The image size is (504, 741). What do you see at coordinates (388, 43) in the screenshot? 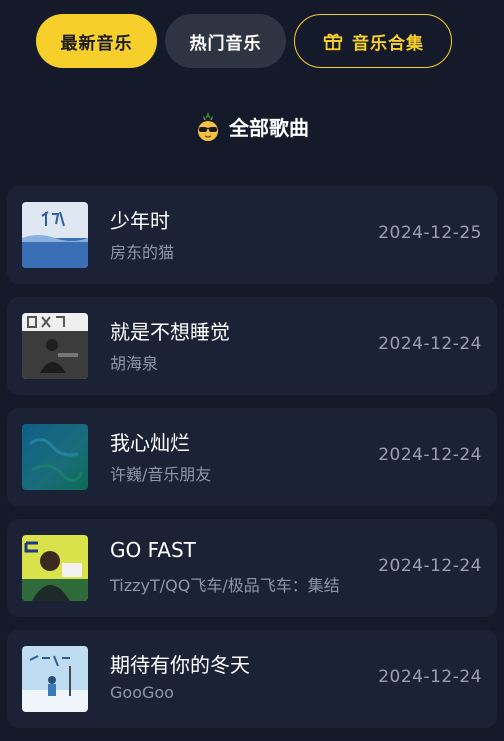
I see `tab-label: 音乐合集` at bounding box center [388, 43].